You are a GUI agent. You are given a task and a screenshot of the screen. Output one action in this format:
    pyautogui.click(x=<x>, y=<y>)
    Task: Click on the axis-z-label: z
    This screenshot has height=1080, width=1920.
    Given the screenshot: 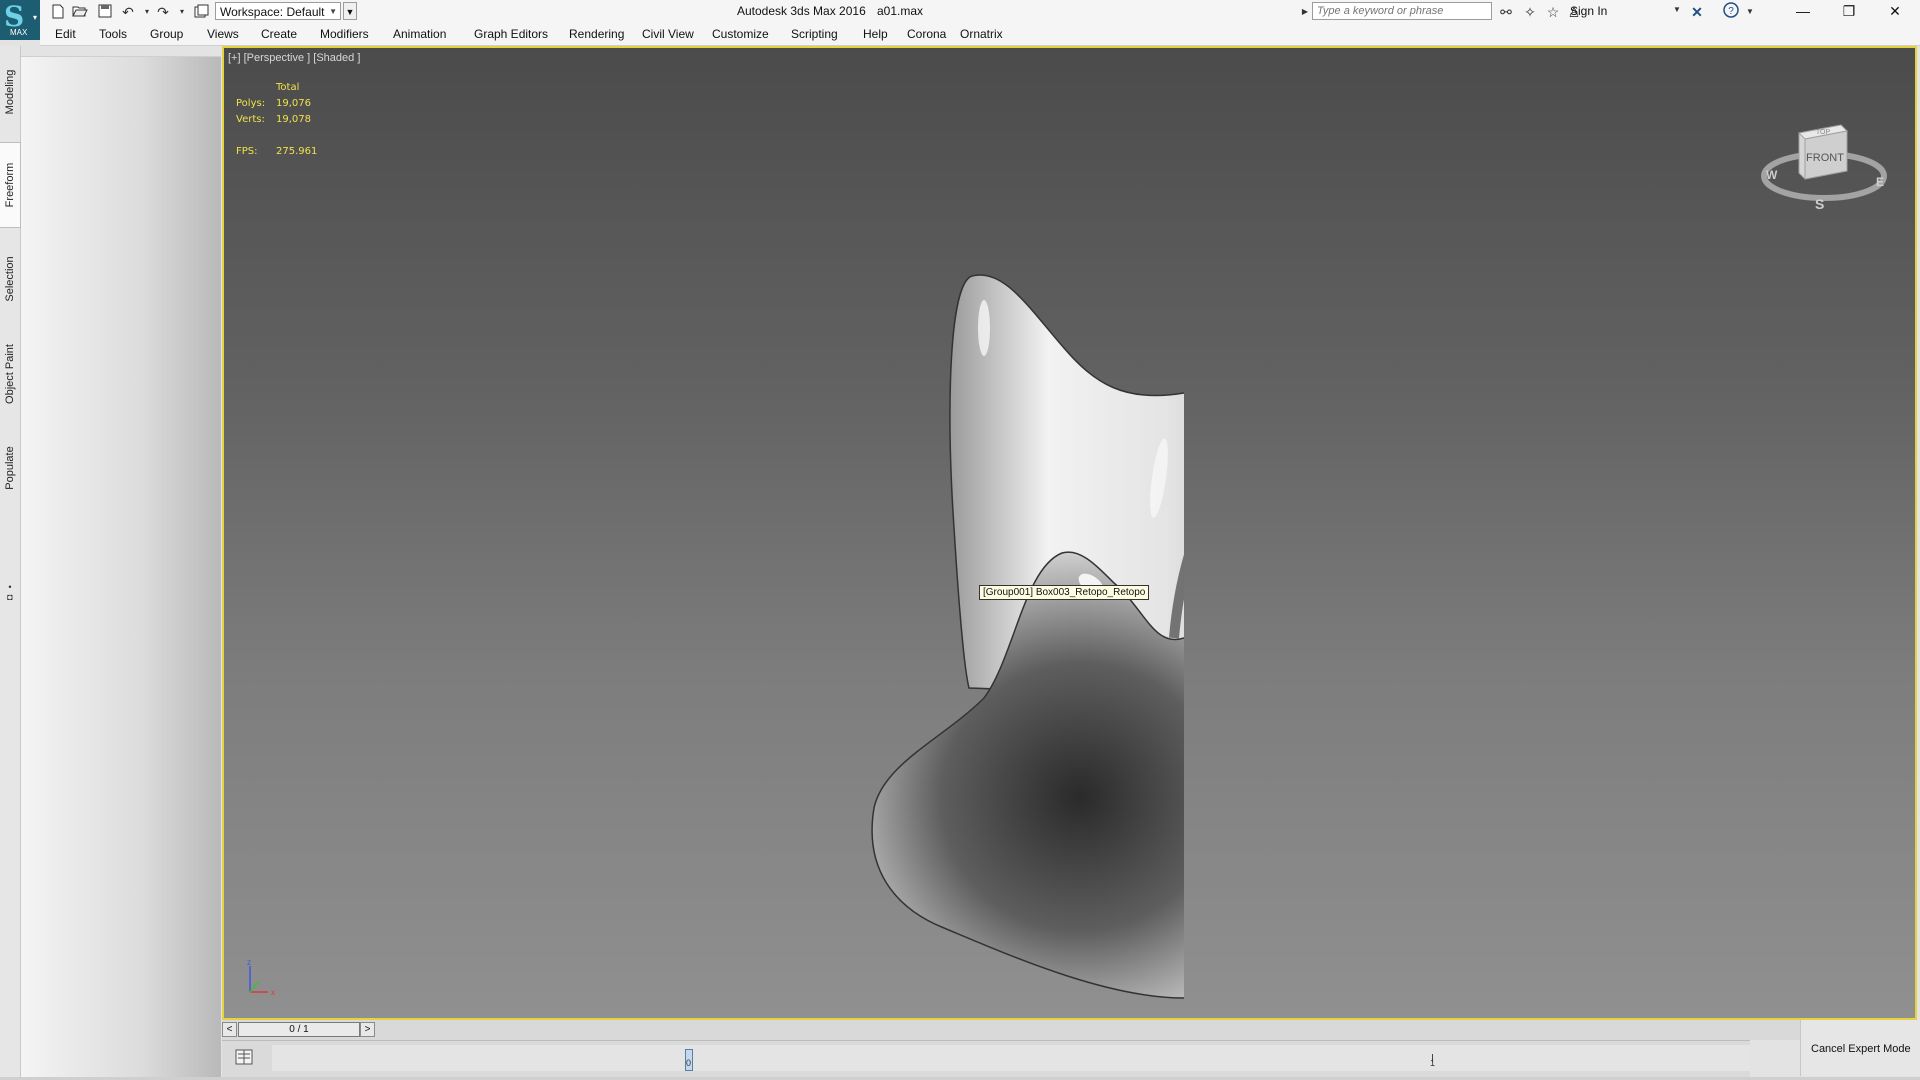 What is the action you would take?
    pyautogui.click(x=249, y=962)
    